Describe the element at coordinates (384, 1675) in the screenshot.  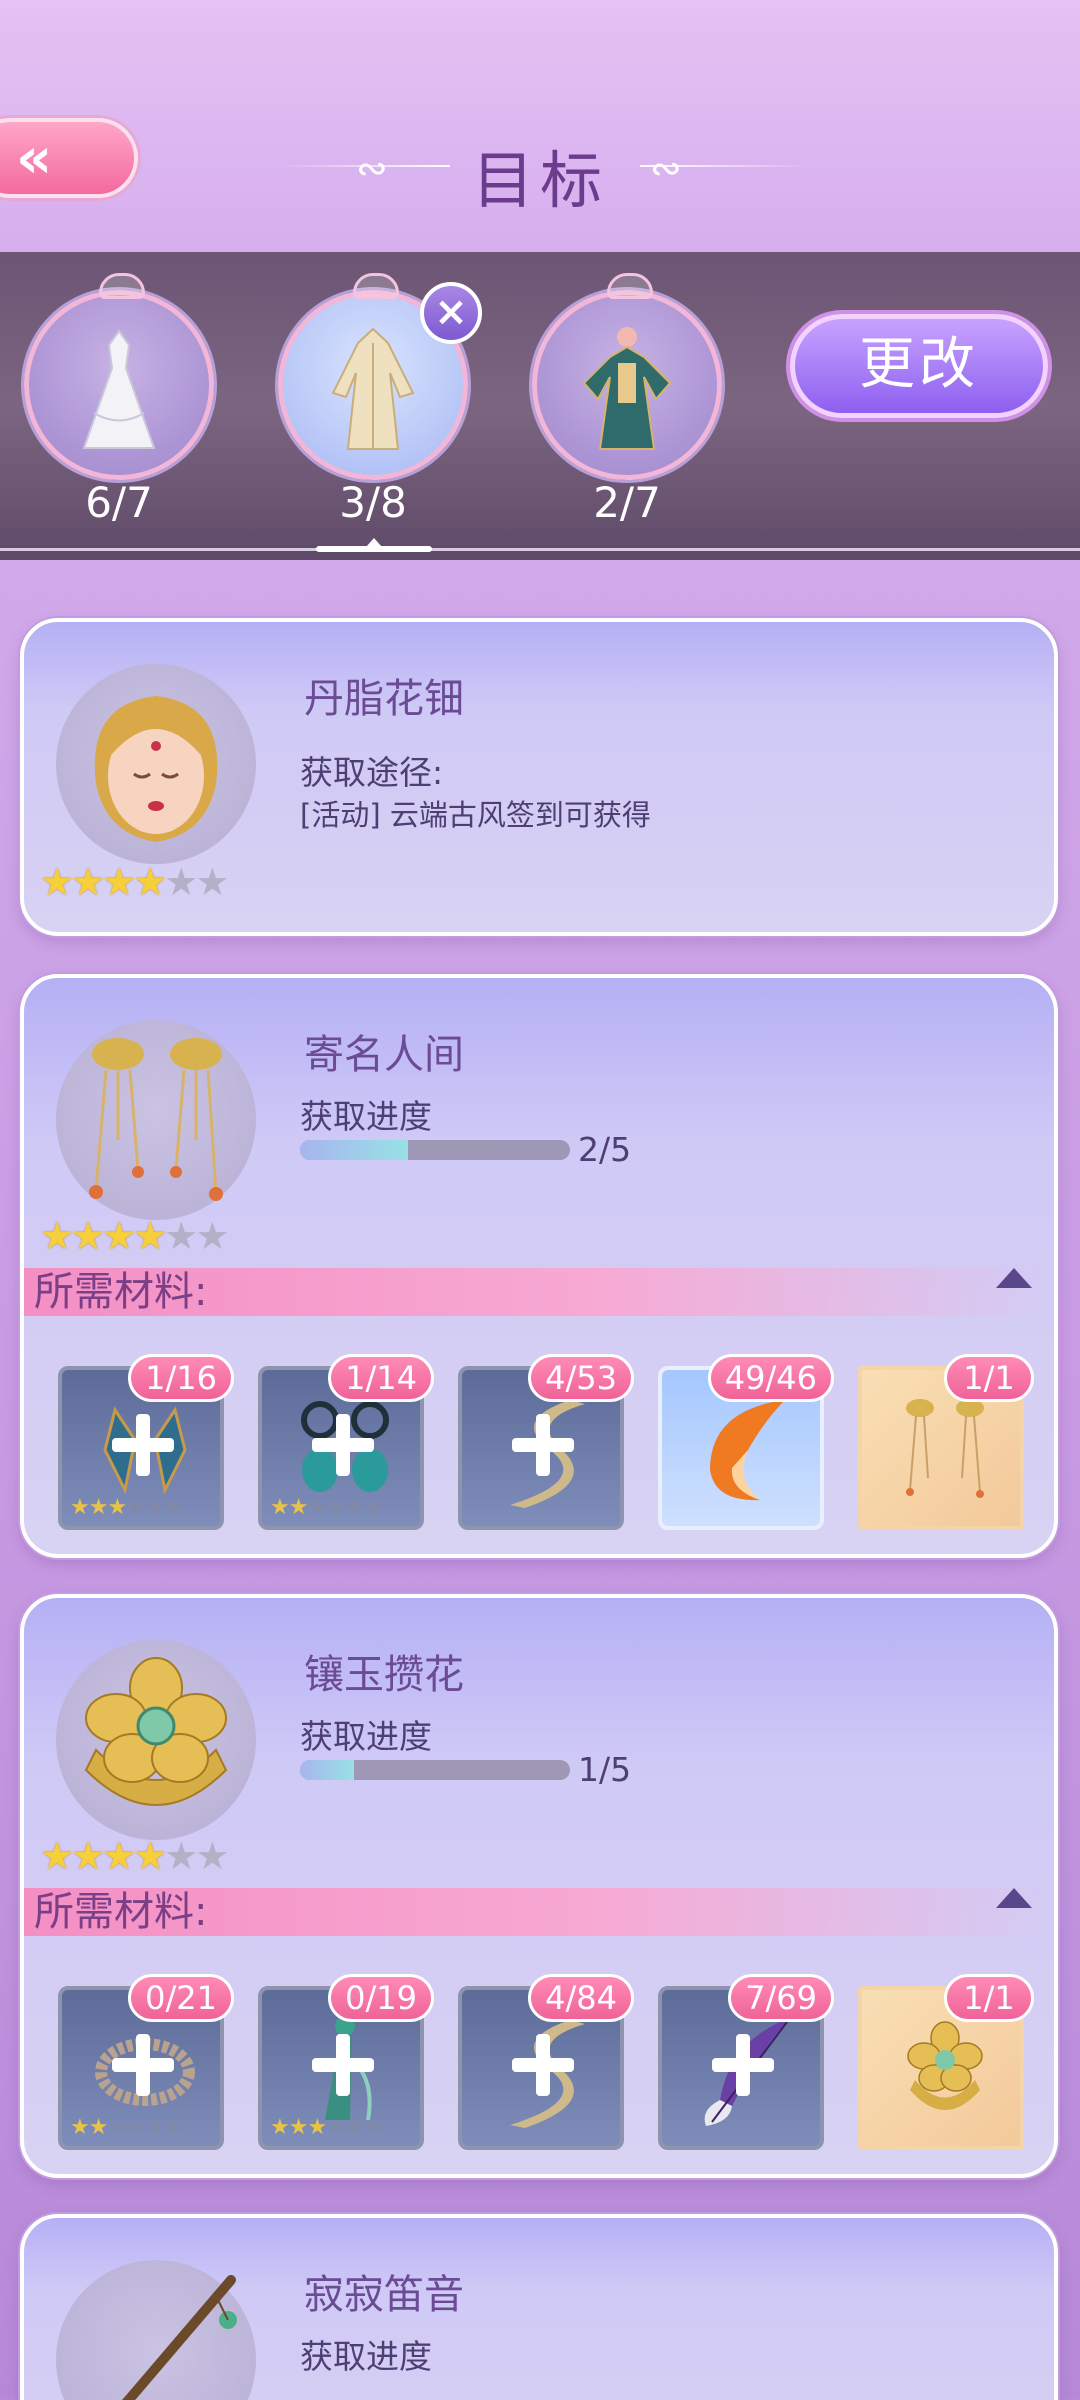
I see `item-name: 镶玉攒花` at that location.